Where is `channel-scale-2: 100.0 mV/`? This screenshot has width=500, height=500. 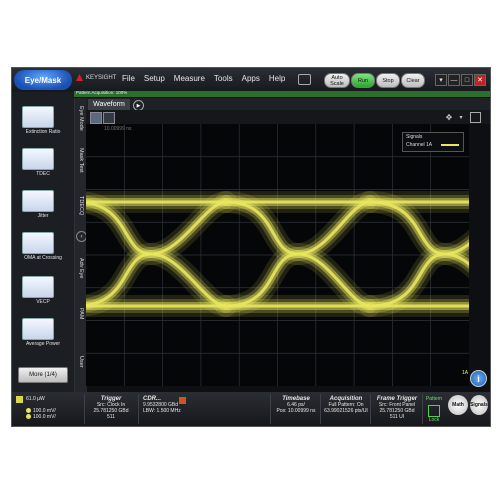
channel-scale-2: 100.0 mV/ is located at coordinates (44, 417).